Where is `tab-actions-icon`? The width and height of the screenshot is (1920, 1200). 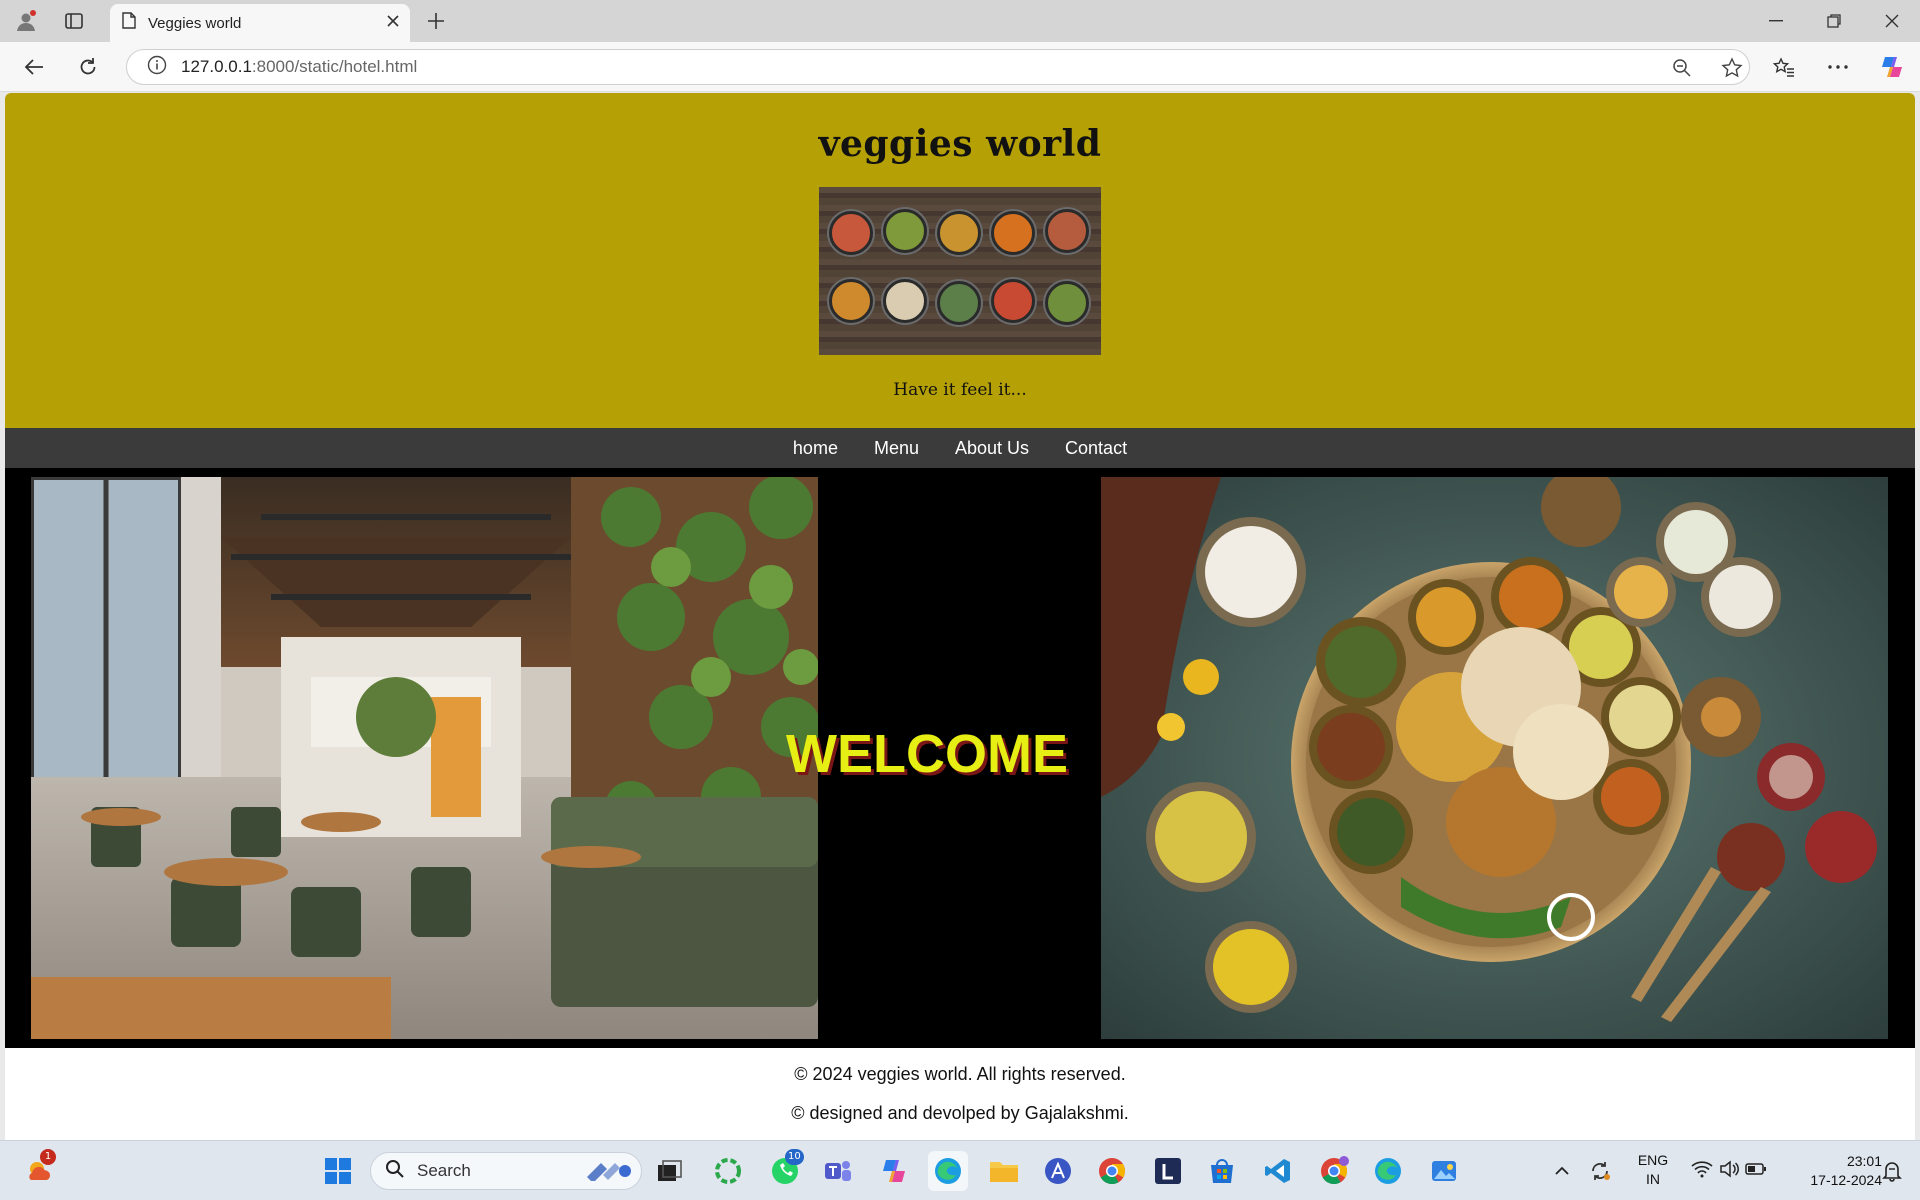 tab-actions-icon is located at coordinates (74, 21).